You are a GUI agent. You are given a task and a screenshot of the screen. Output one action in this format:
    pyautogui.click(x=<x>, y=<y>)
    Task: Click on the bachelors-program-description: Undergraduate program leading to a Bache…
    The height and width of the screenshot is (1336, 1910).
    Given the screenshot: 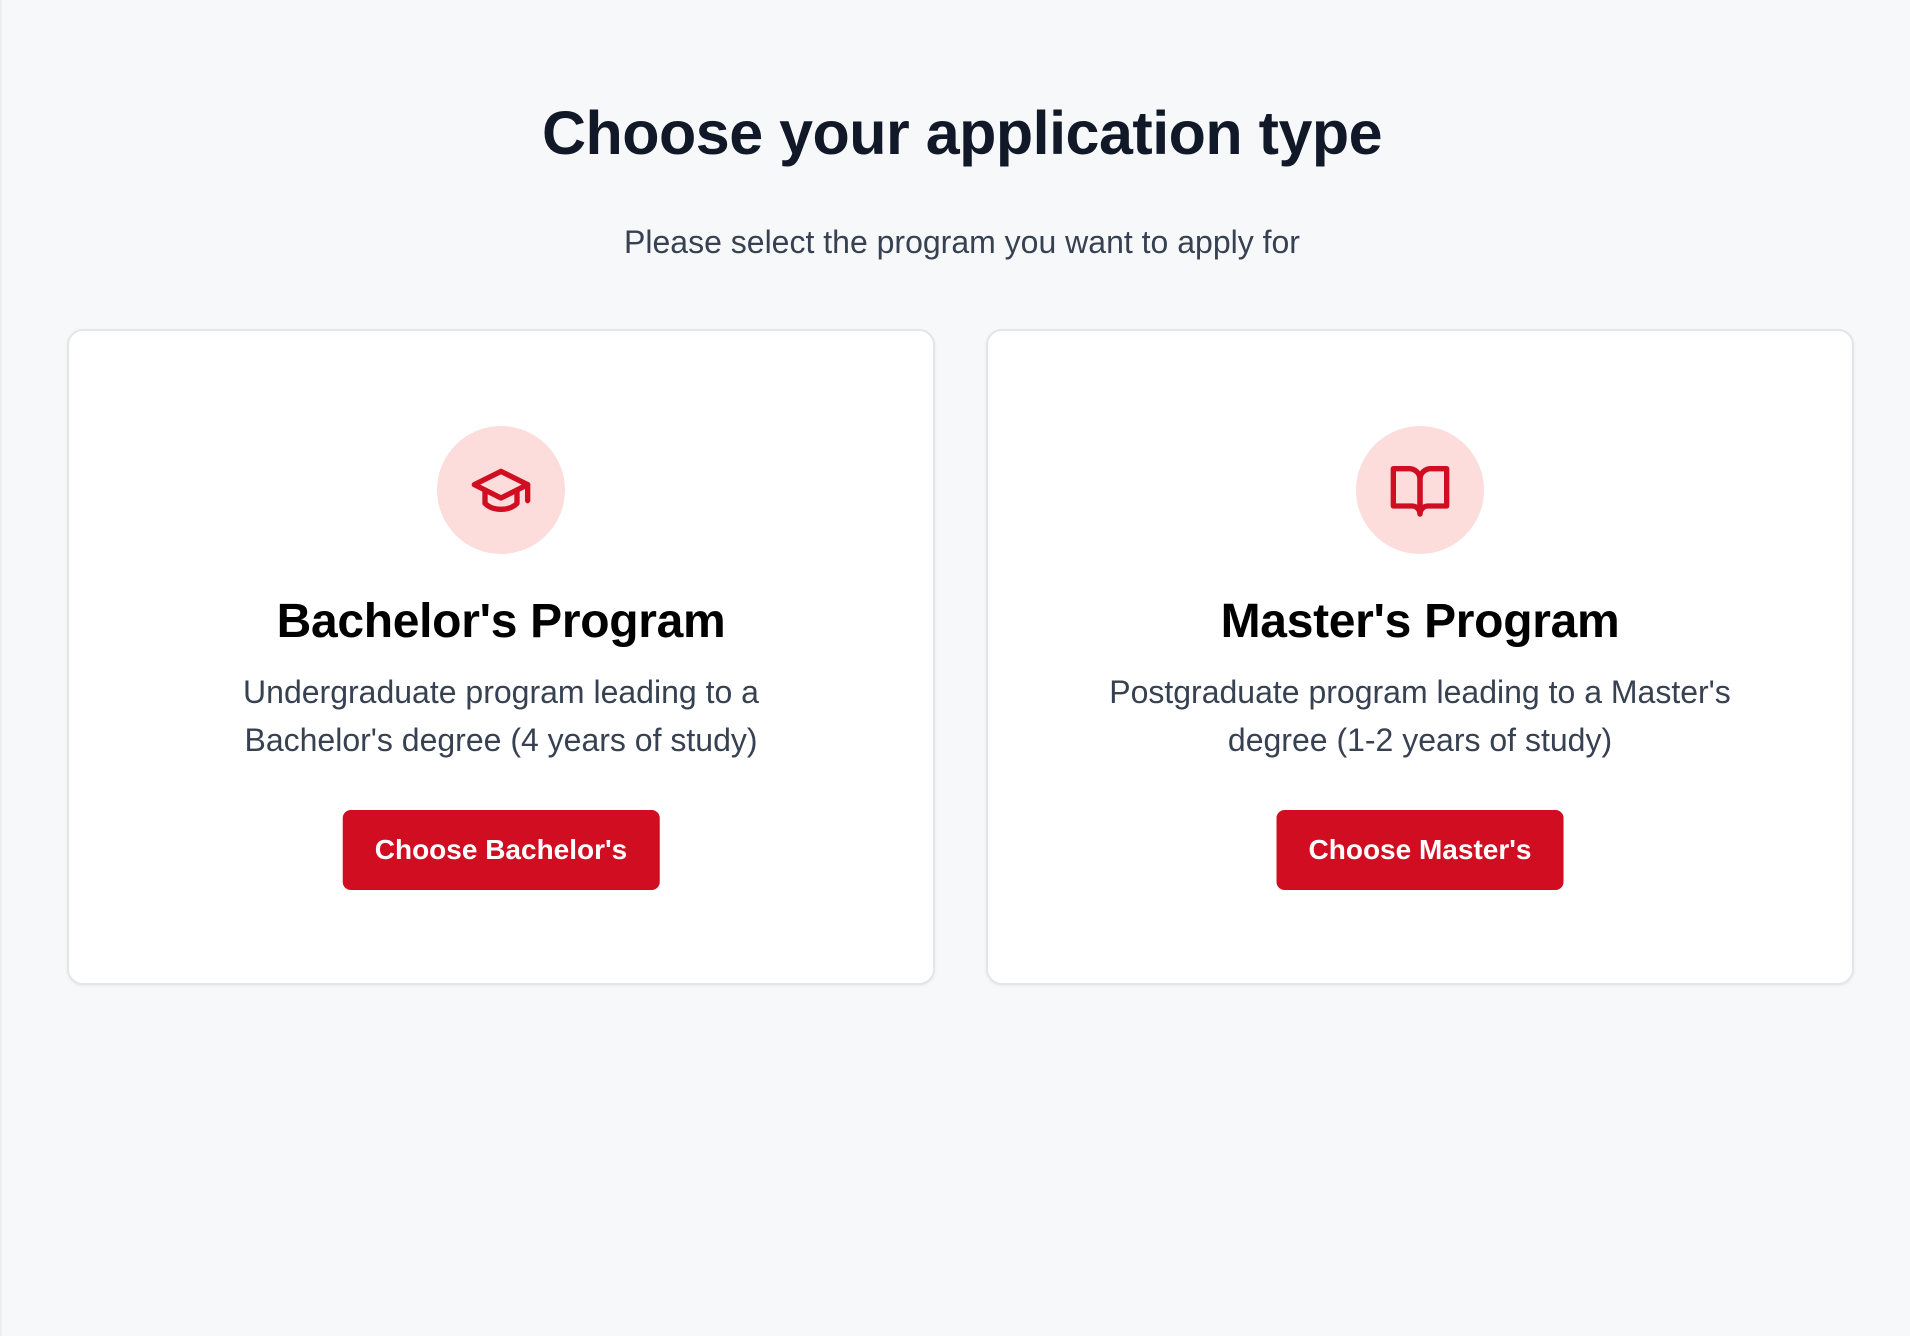 What is the action you would take?
    pyautogui.click(x=501, y=716)
    